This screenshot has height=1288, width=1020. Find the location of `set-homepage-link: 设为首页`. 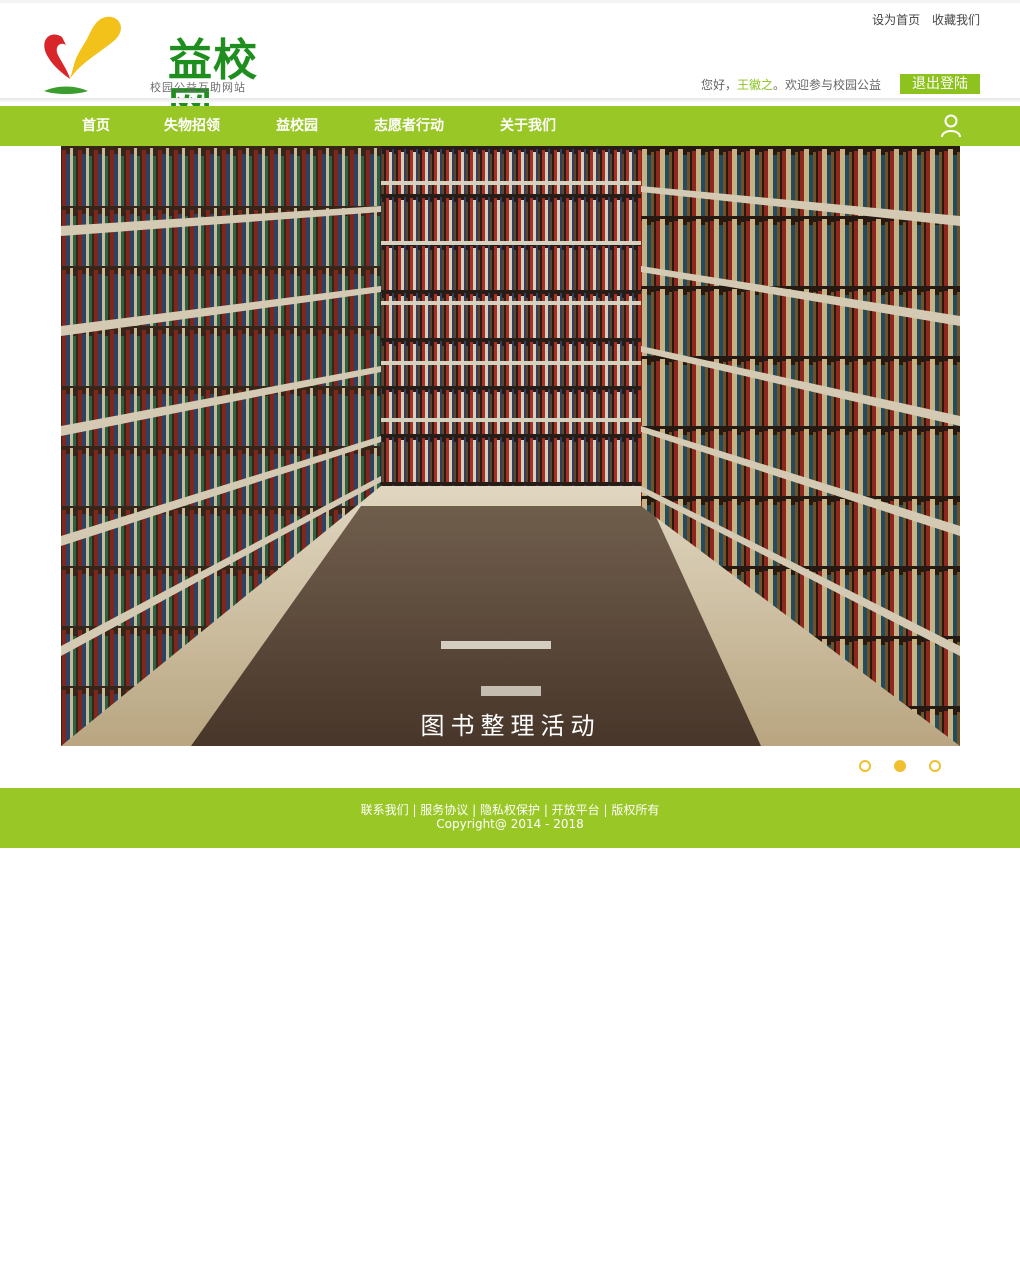

set-homepage-link: 设为首页 is located at coordinates (896, 20).